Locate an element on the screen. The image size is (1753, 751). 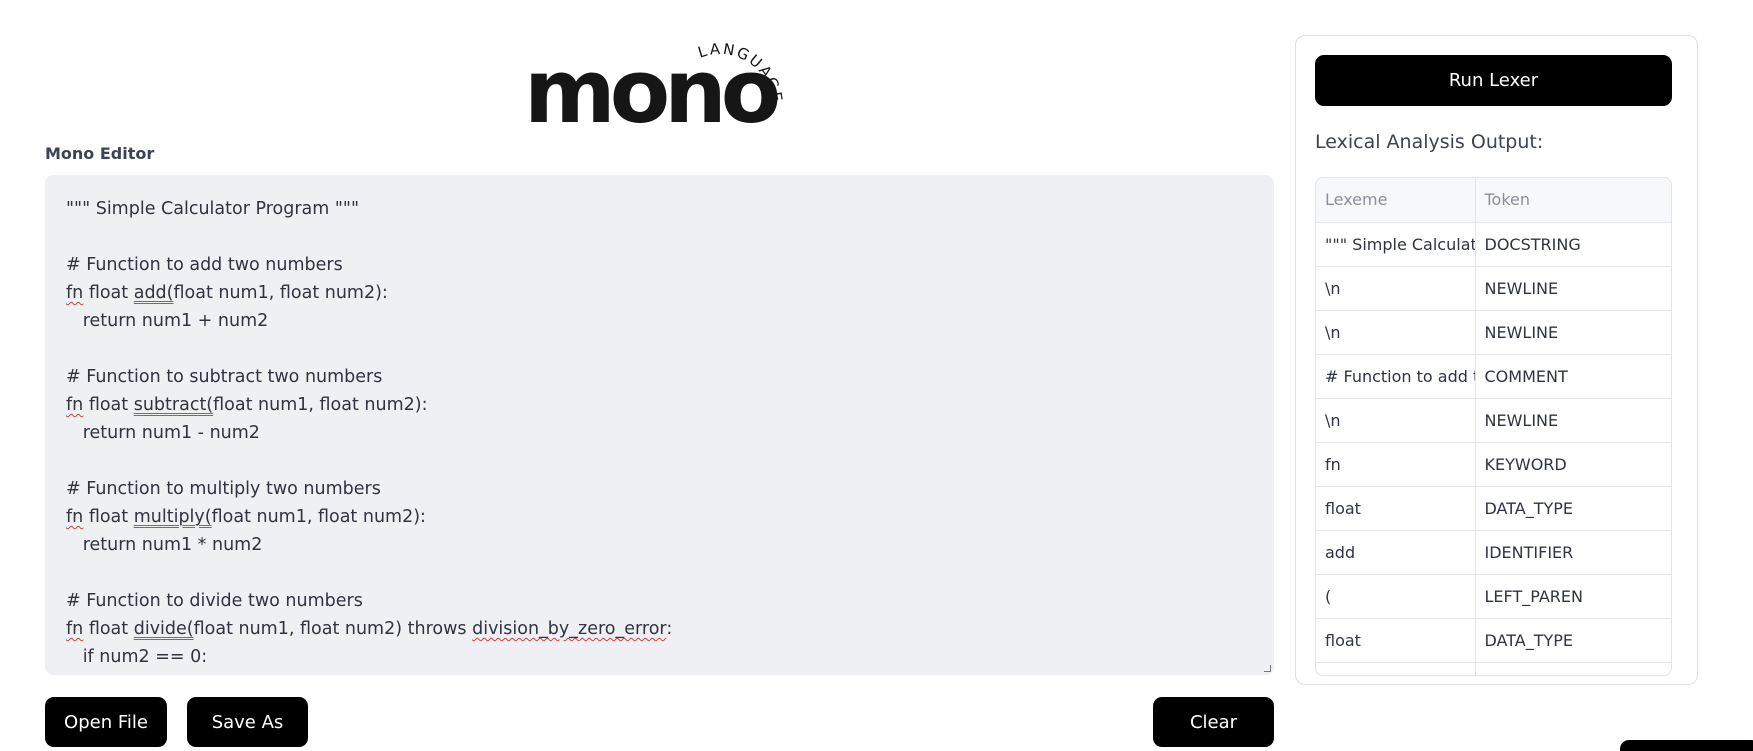
code-line: return num1 + num2 is located at coordinates (659, 321).